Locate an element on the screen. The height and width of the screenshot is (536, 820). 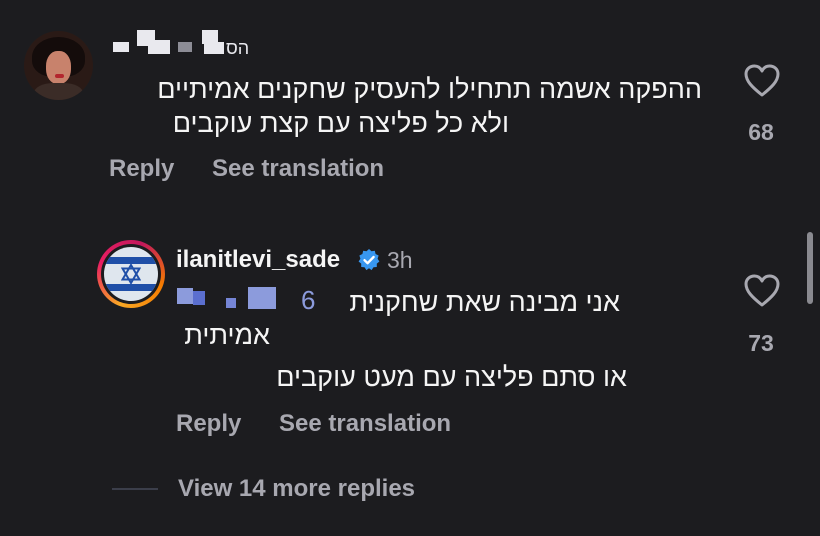
avatar-face is located at coordinates (58, 67).